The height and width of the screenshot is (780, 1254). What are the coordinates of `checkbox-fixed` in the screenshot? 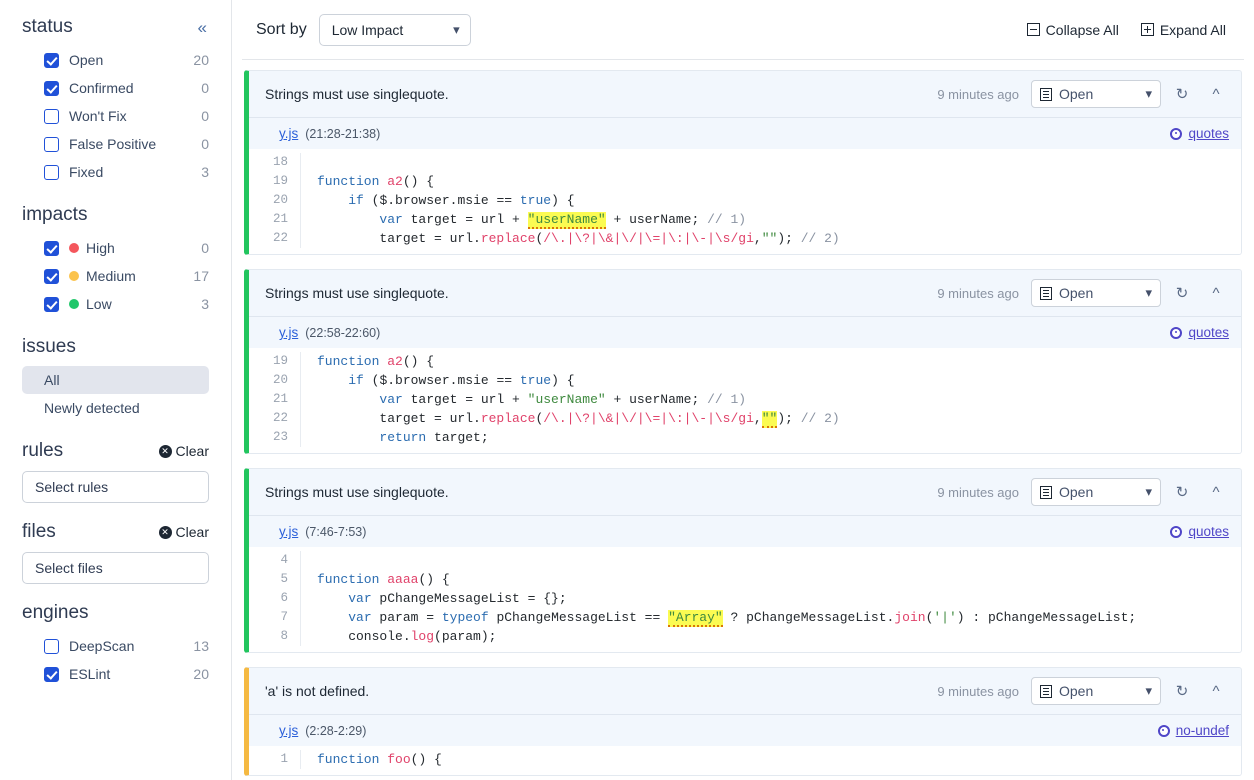 It's located at (51, 172).